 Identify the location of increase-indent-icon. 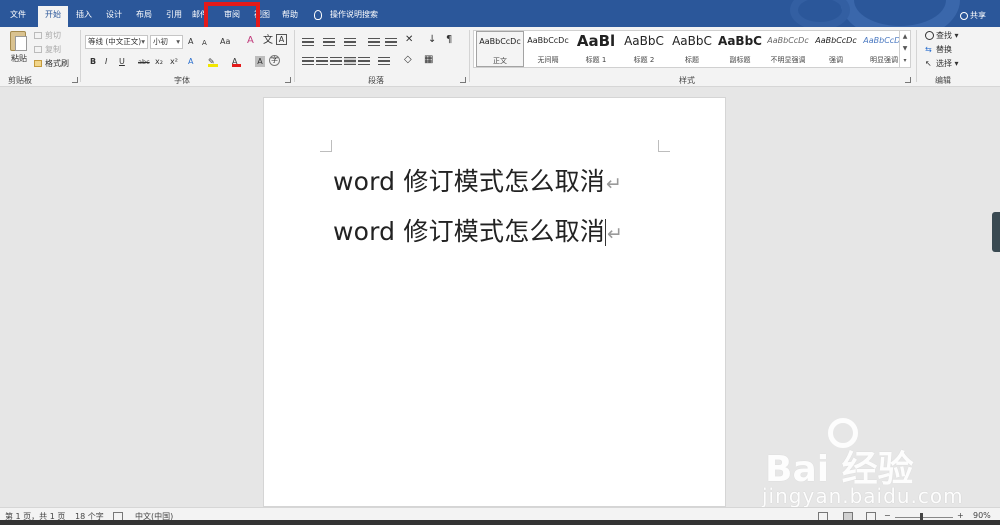
(391, 42).